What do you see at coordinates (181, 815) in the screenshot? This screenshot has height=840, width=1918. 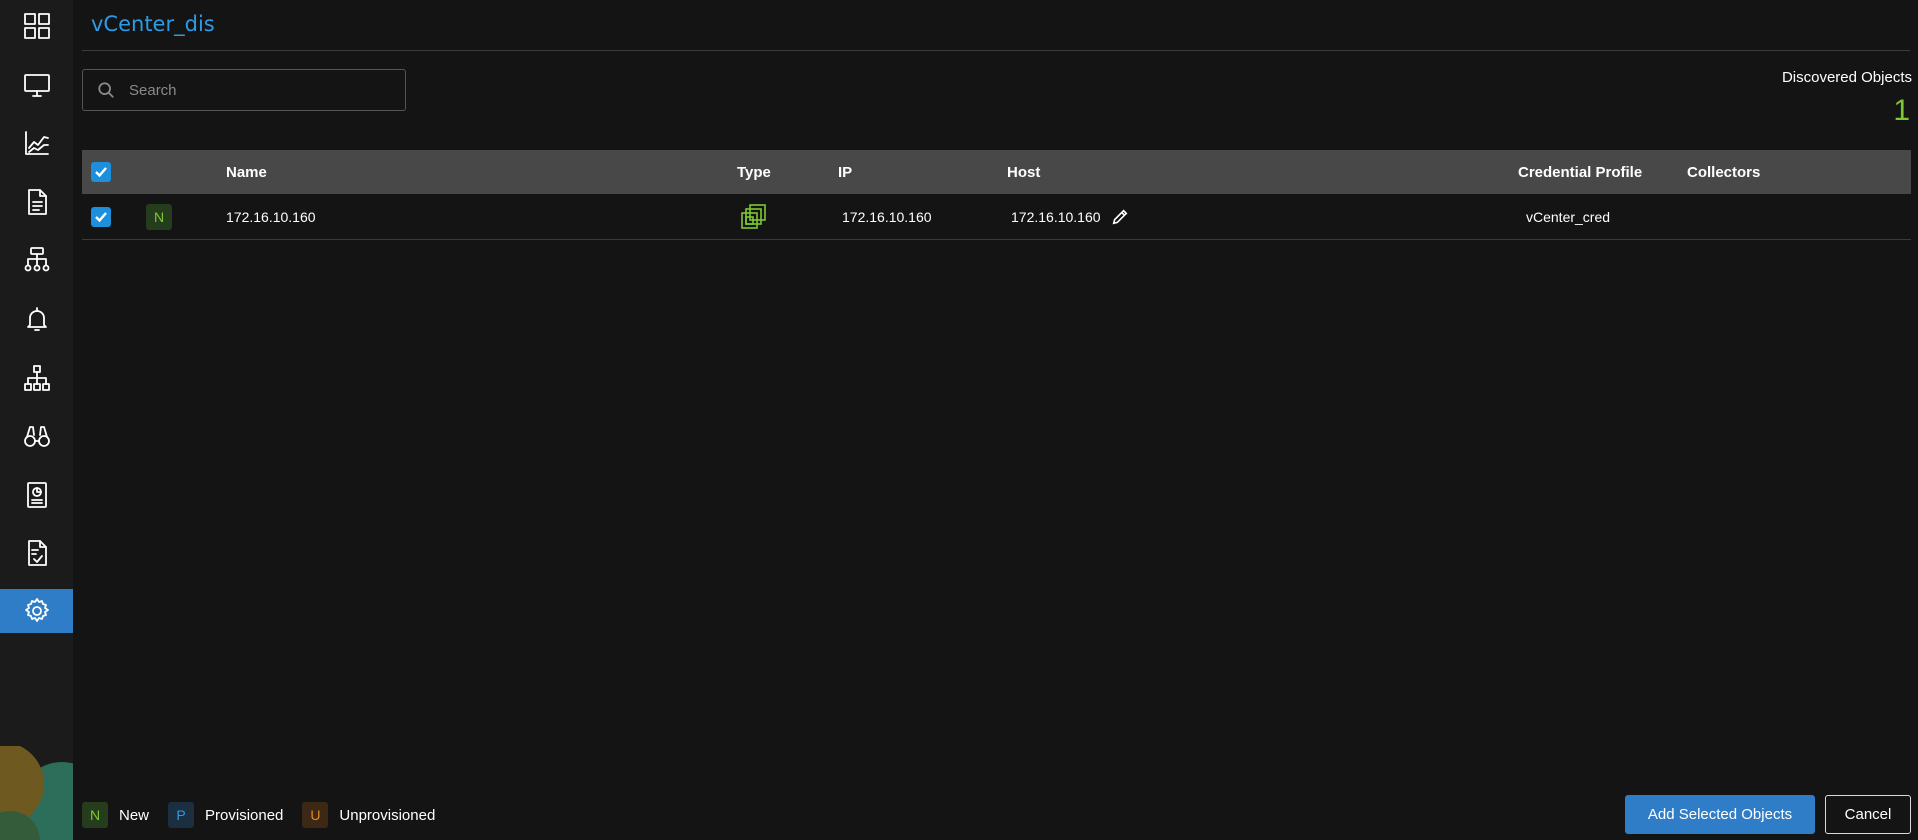 I see `legend-badge-provisioned: P` at bounding box center [181, 815].